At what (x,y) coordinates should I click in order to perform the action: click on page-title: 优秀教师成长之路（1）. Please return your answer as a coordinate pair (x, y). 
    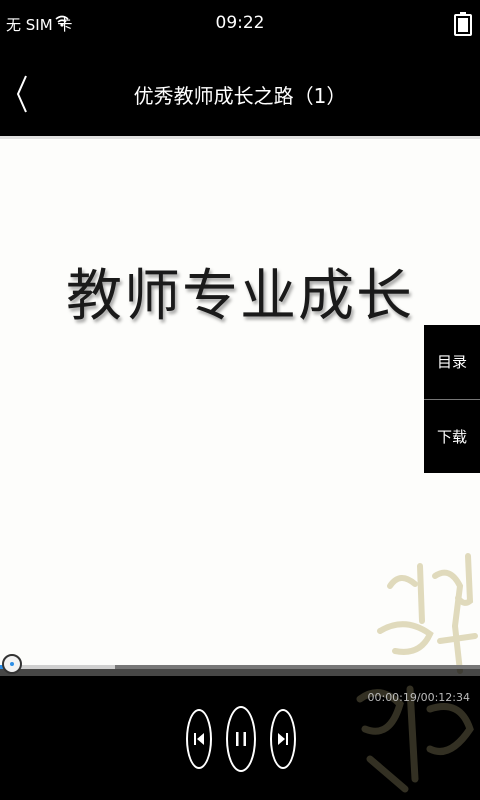
    Looking at the image, I should click on (240, 96).